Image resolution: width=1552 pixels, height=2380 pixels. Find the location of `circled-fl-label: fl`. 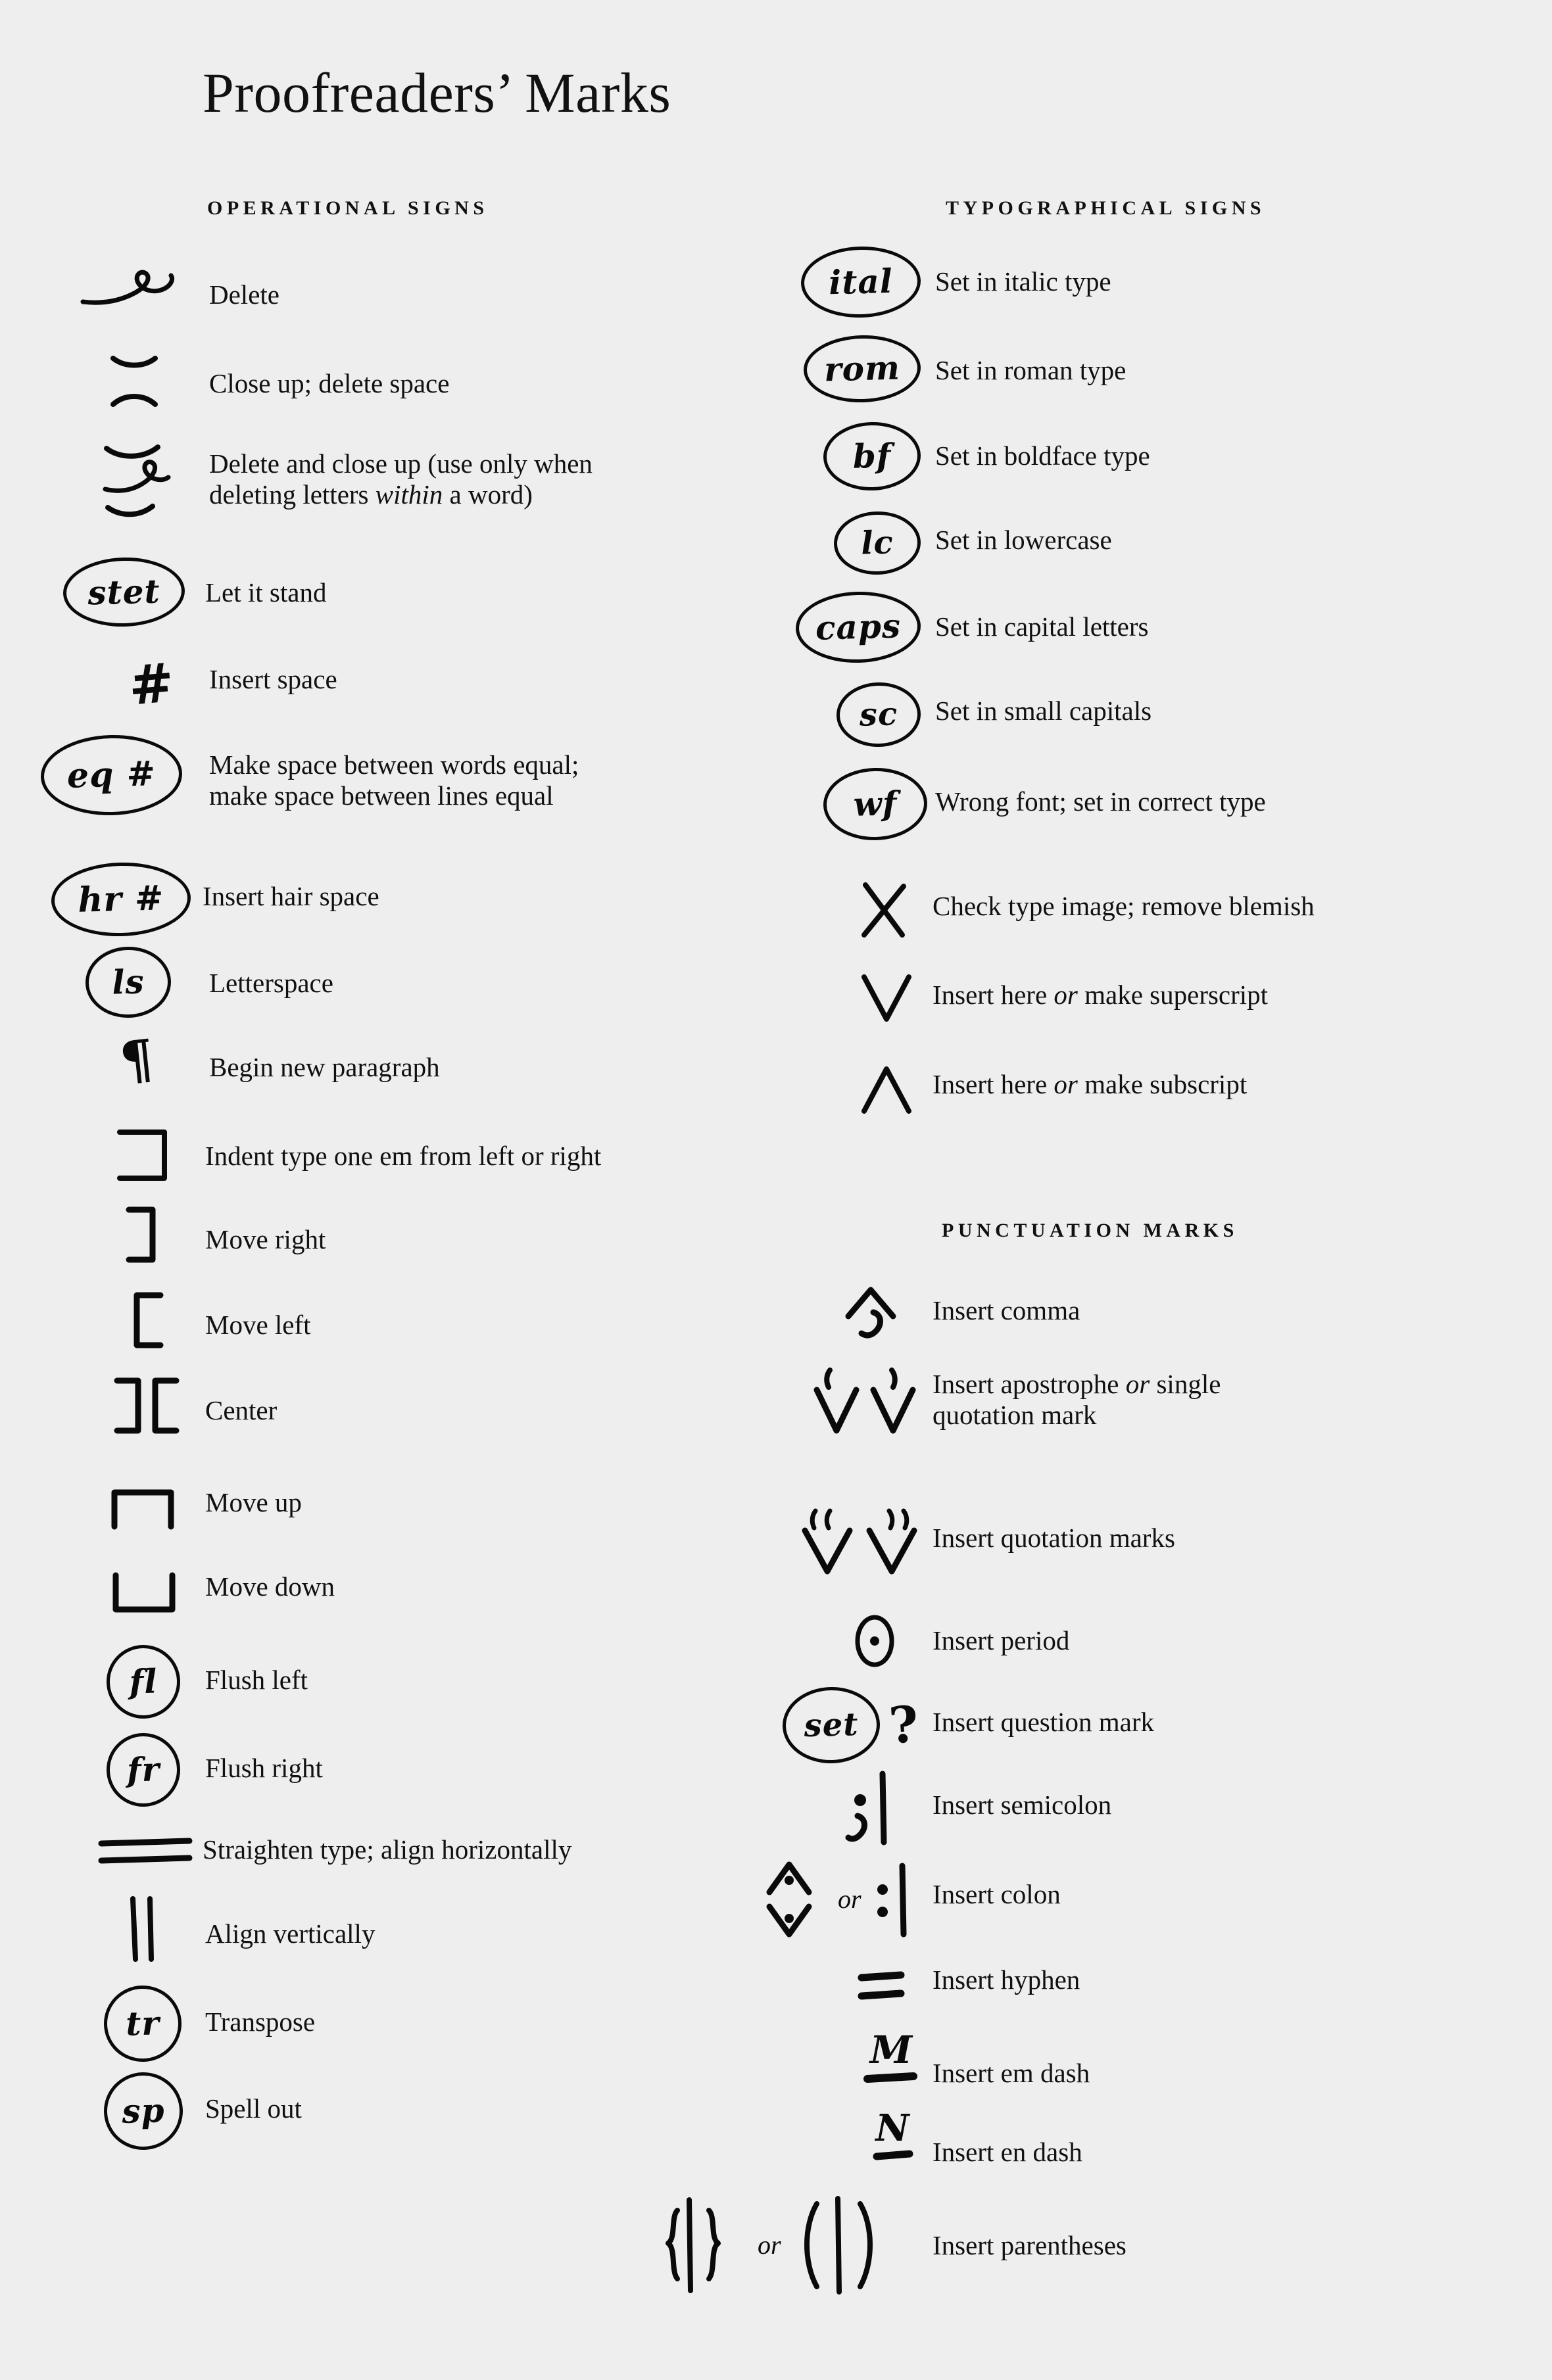

circled-fl-label: fl is located at coordinates (143, 1682).